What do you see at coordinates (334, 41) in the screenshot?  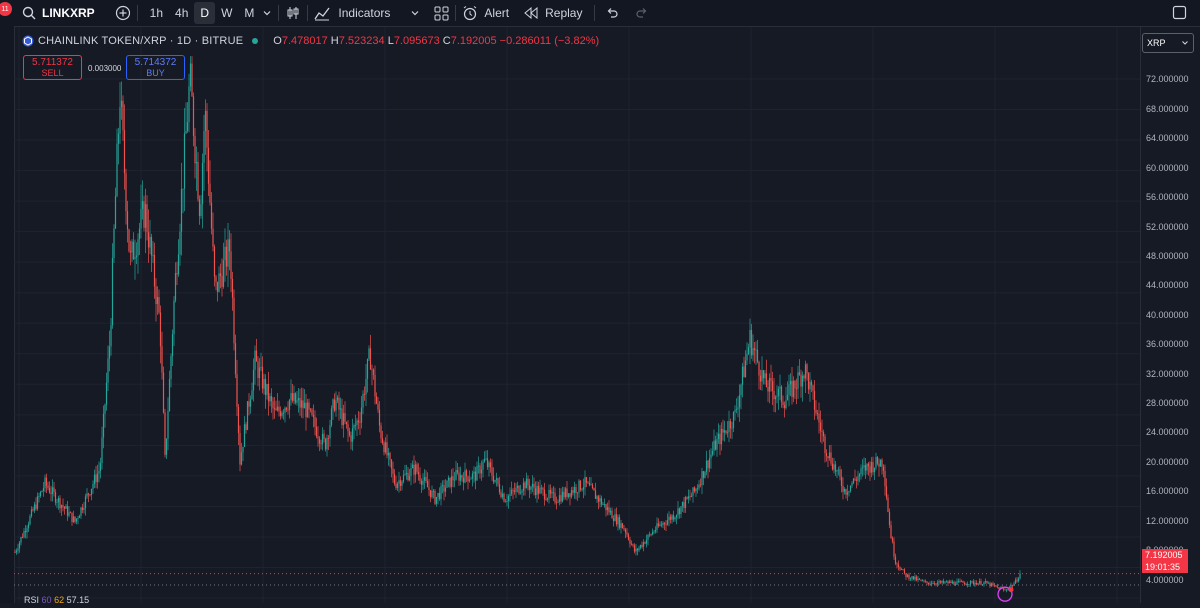 I see `high-key: H` at bounding box center [334, 41].